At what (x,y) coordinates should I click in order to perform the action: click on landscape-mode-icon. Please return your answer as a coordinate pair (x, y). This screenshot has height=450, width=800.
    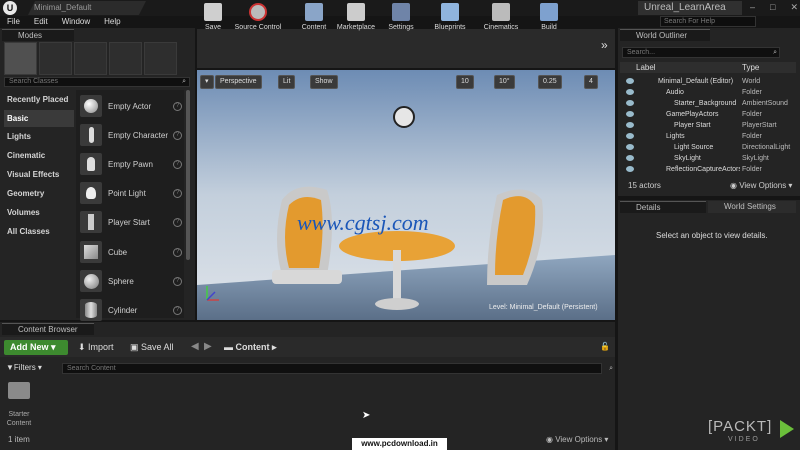
    Looking at the image, I should click on (90, 58).